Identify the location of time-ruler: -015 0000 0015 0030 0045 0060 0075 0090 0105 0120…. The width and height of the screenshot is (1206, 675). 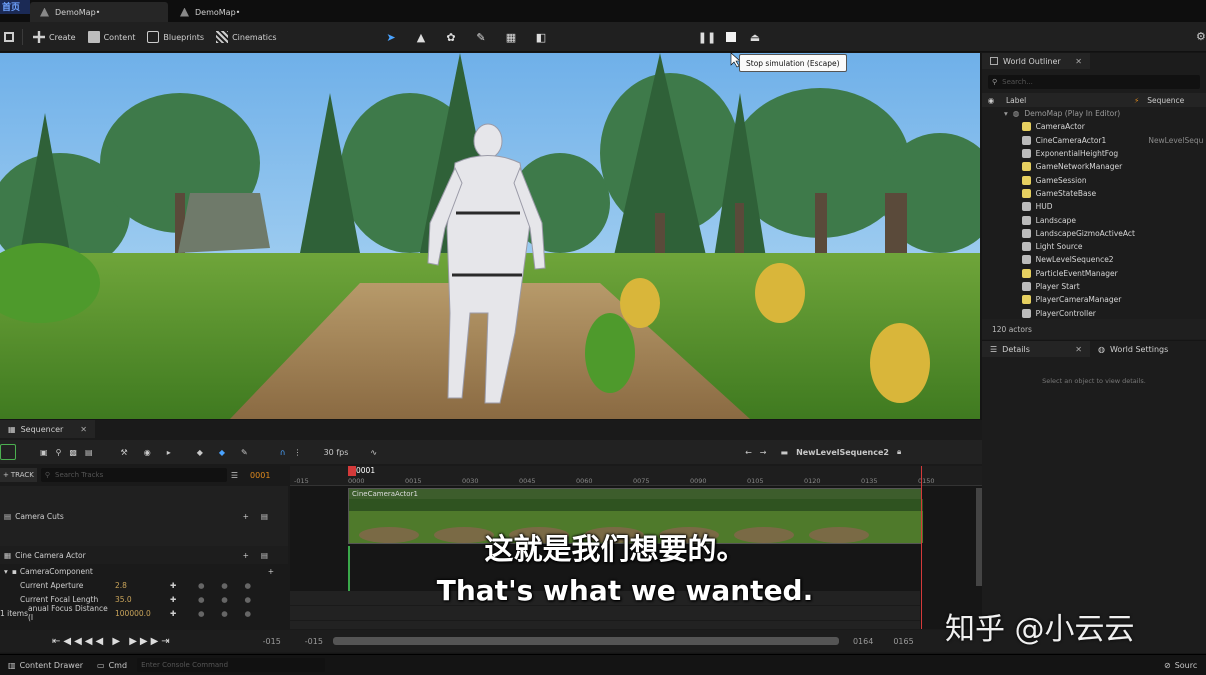
(636, 476).